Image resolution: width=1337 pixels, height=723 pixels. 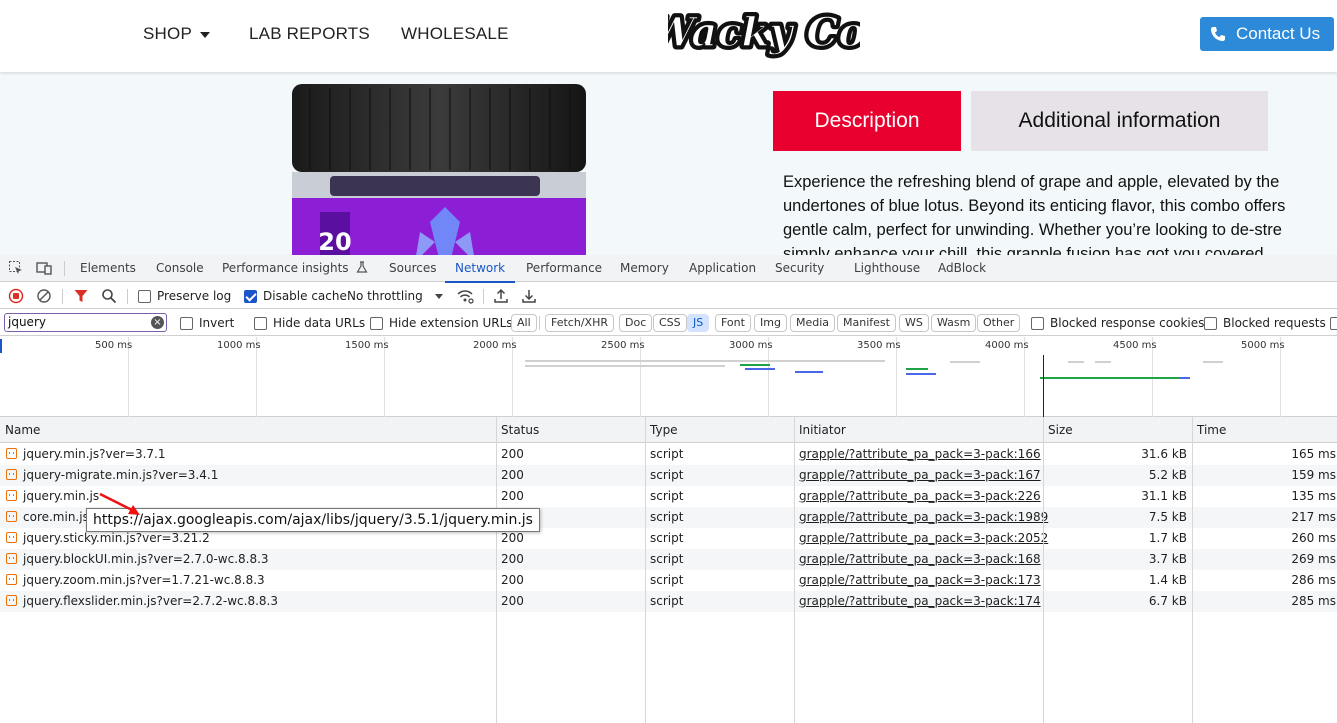 What do you see at coordinates (295, 296) in the screenshot?
I see `disable-cache-checkbox: Disable cache` at bounding box center [295, 296].